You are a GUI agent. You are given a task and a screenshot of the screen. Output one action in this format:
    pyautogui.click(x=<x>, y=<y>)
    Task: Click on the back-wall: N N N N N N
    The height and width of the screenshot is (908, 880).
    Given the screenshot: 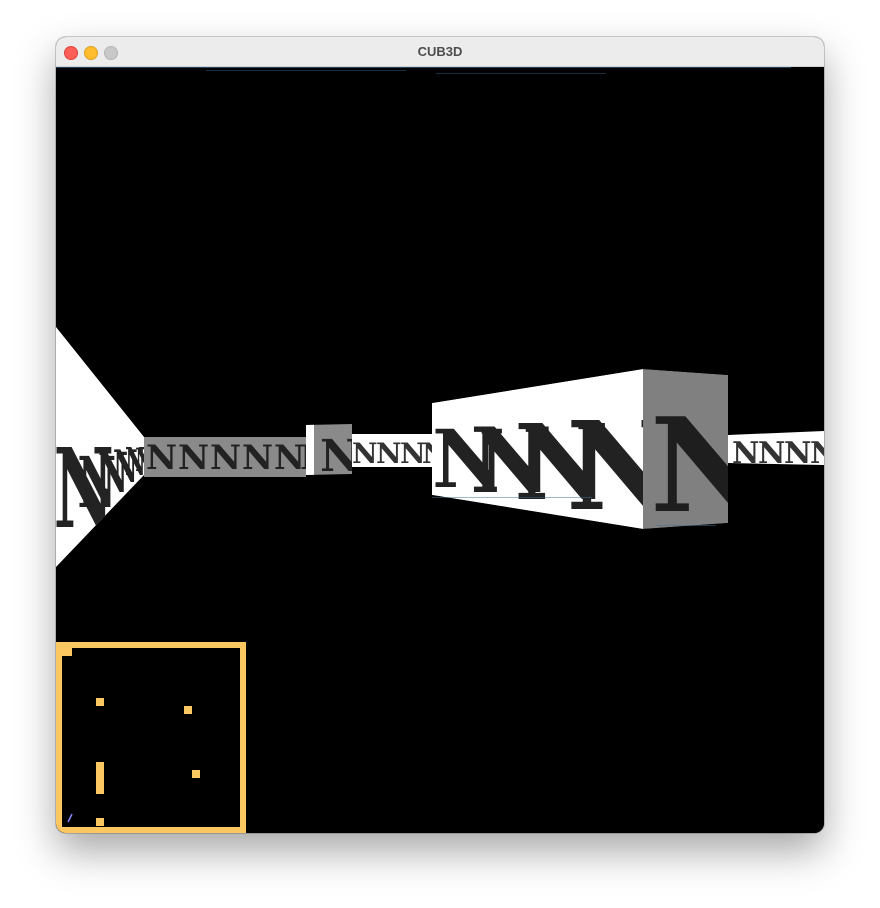 What is the action you would take?
    pyautogui.click(x=225, y=457)
    